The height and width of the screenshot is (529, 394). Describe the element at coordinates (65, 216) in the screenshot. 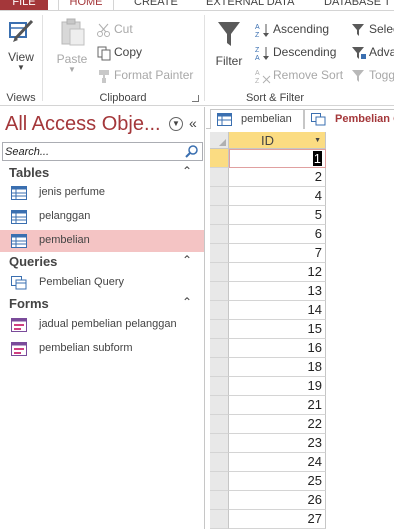

I see `nav-item-label: pelanggan` at that location.